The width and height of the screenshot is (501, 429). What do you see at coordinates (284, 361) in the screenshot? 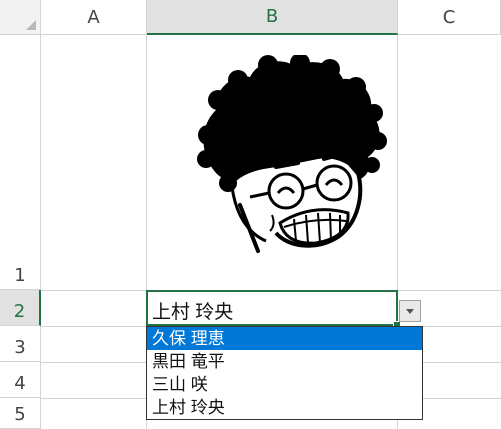
I see `dropdown-option: 黒田 竜平` at bounding box center [284, 361].